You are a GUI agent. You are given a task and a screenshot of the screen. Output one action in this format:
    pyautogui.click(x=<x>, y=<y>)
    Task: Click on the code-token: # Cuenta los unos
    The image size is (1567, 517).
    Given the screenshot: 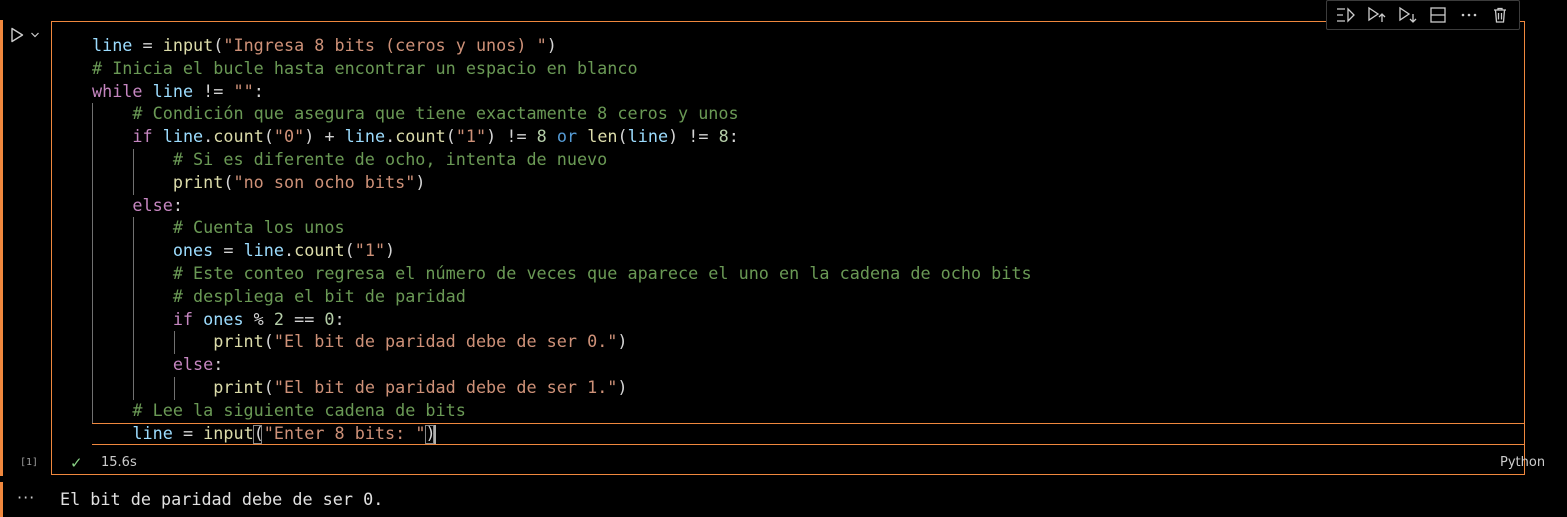 What is the action you would take?
    pyautogui.click(x=258, y=227)
    